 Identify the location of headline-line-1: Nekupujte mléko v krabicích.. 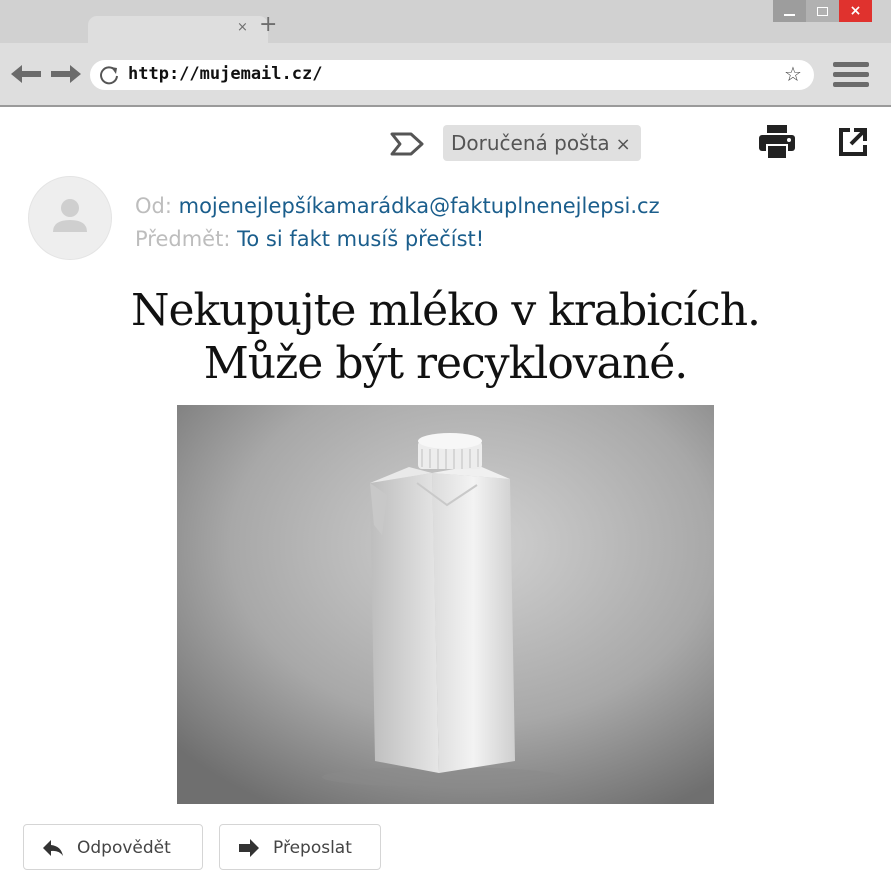
(445, 310).